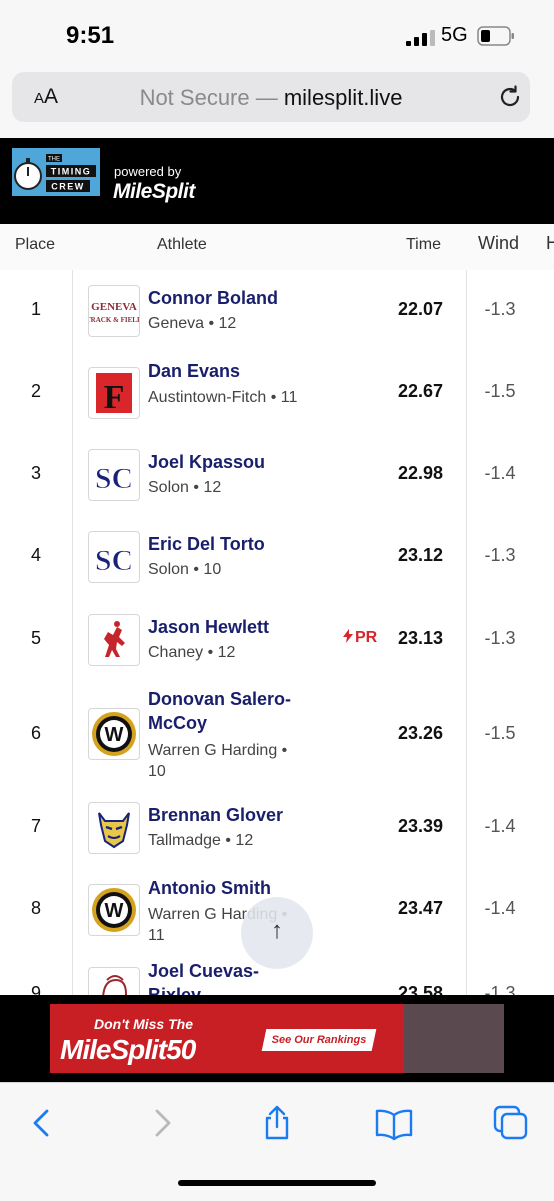 The image size is (554, 1201). Describe the element at coordinates (35, 245) in the screenshot. I see `column-place: Place` at that location.